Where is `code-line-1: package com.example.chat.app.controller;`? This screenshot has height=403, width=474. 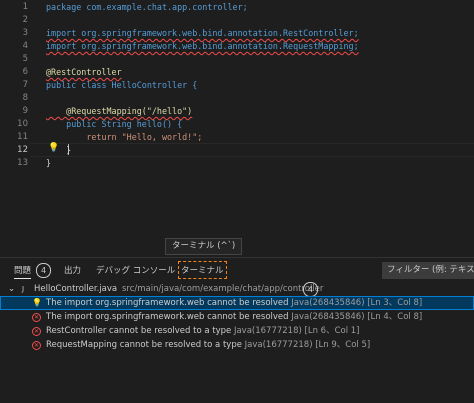 code-line-1: package com.example.chat.app.controller; is located at coordinates (147, 7).